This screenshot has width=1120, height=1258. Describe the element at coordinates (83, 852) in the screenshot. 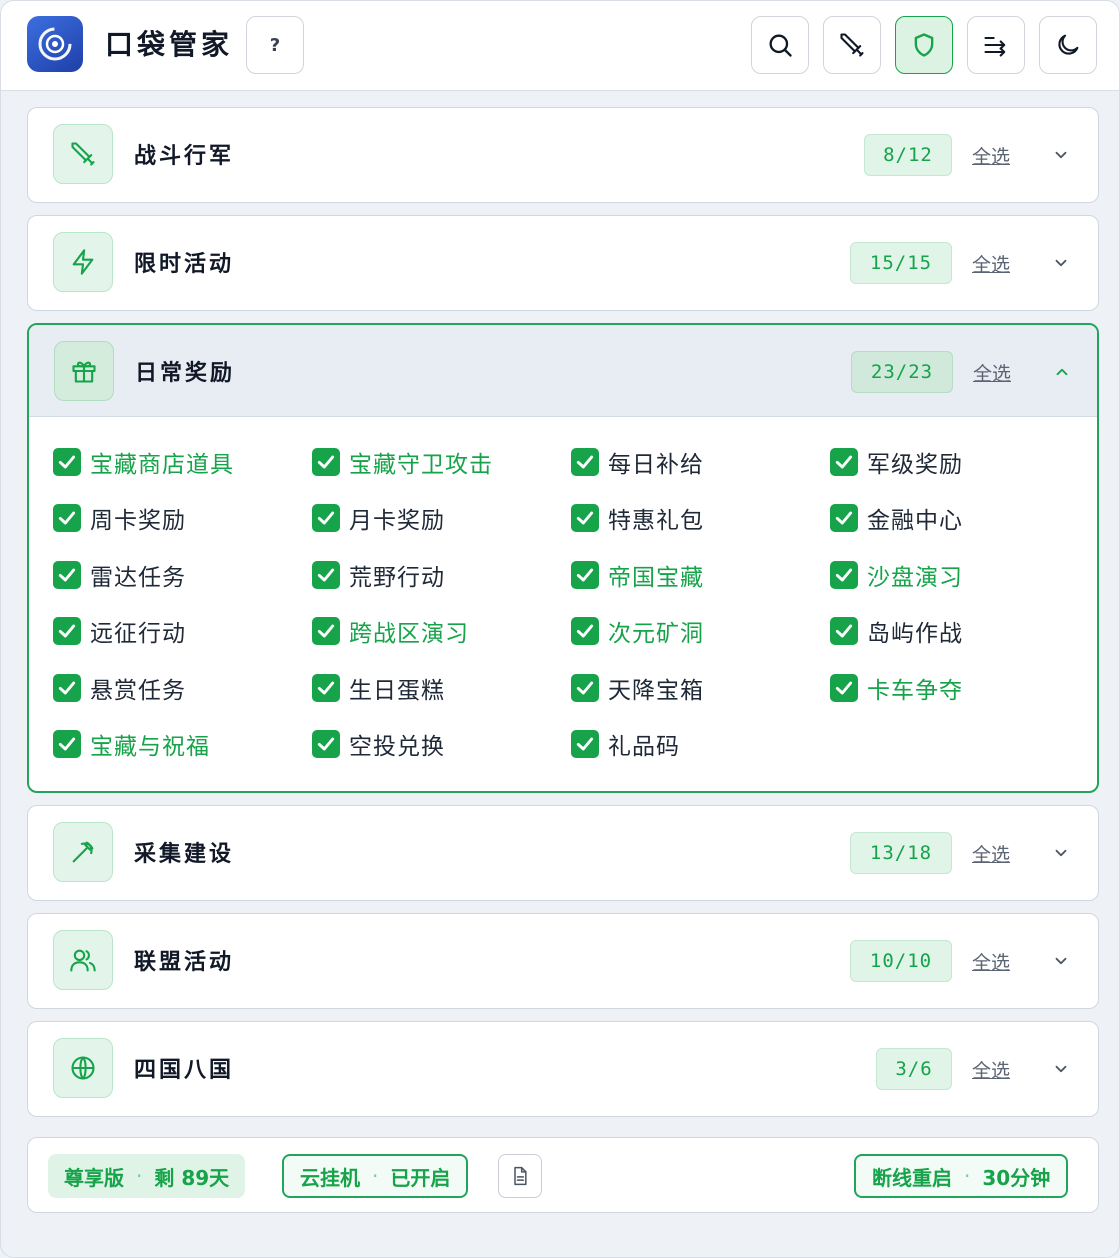

I see `section-icon-box` at that location.